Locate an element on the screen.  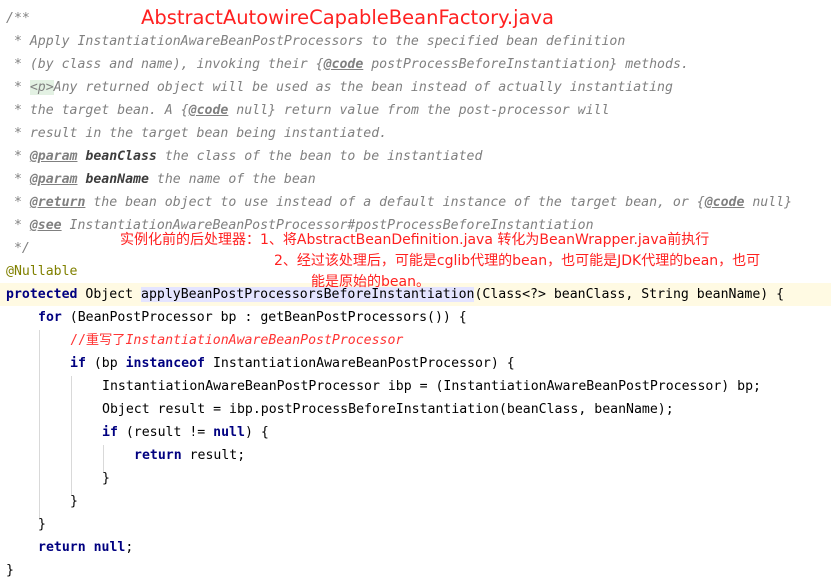
file-title-annotation: AbstractAutowireCapableBeanFactory.java is located at coordinates (347, 17).